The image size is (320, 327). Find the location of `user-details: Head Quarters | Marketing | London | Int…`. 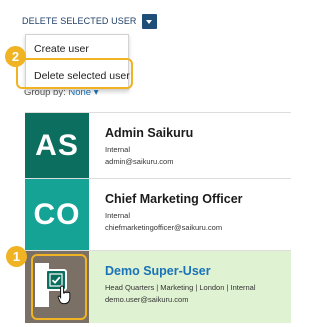

user-details: Head Quarters | Marketing | London | Int… is located at coordinates (180, 287).